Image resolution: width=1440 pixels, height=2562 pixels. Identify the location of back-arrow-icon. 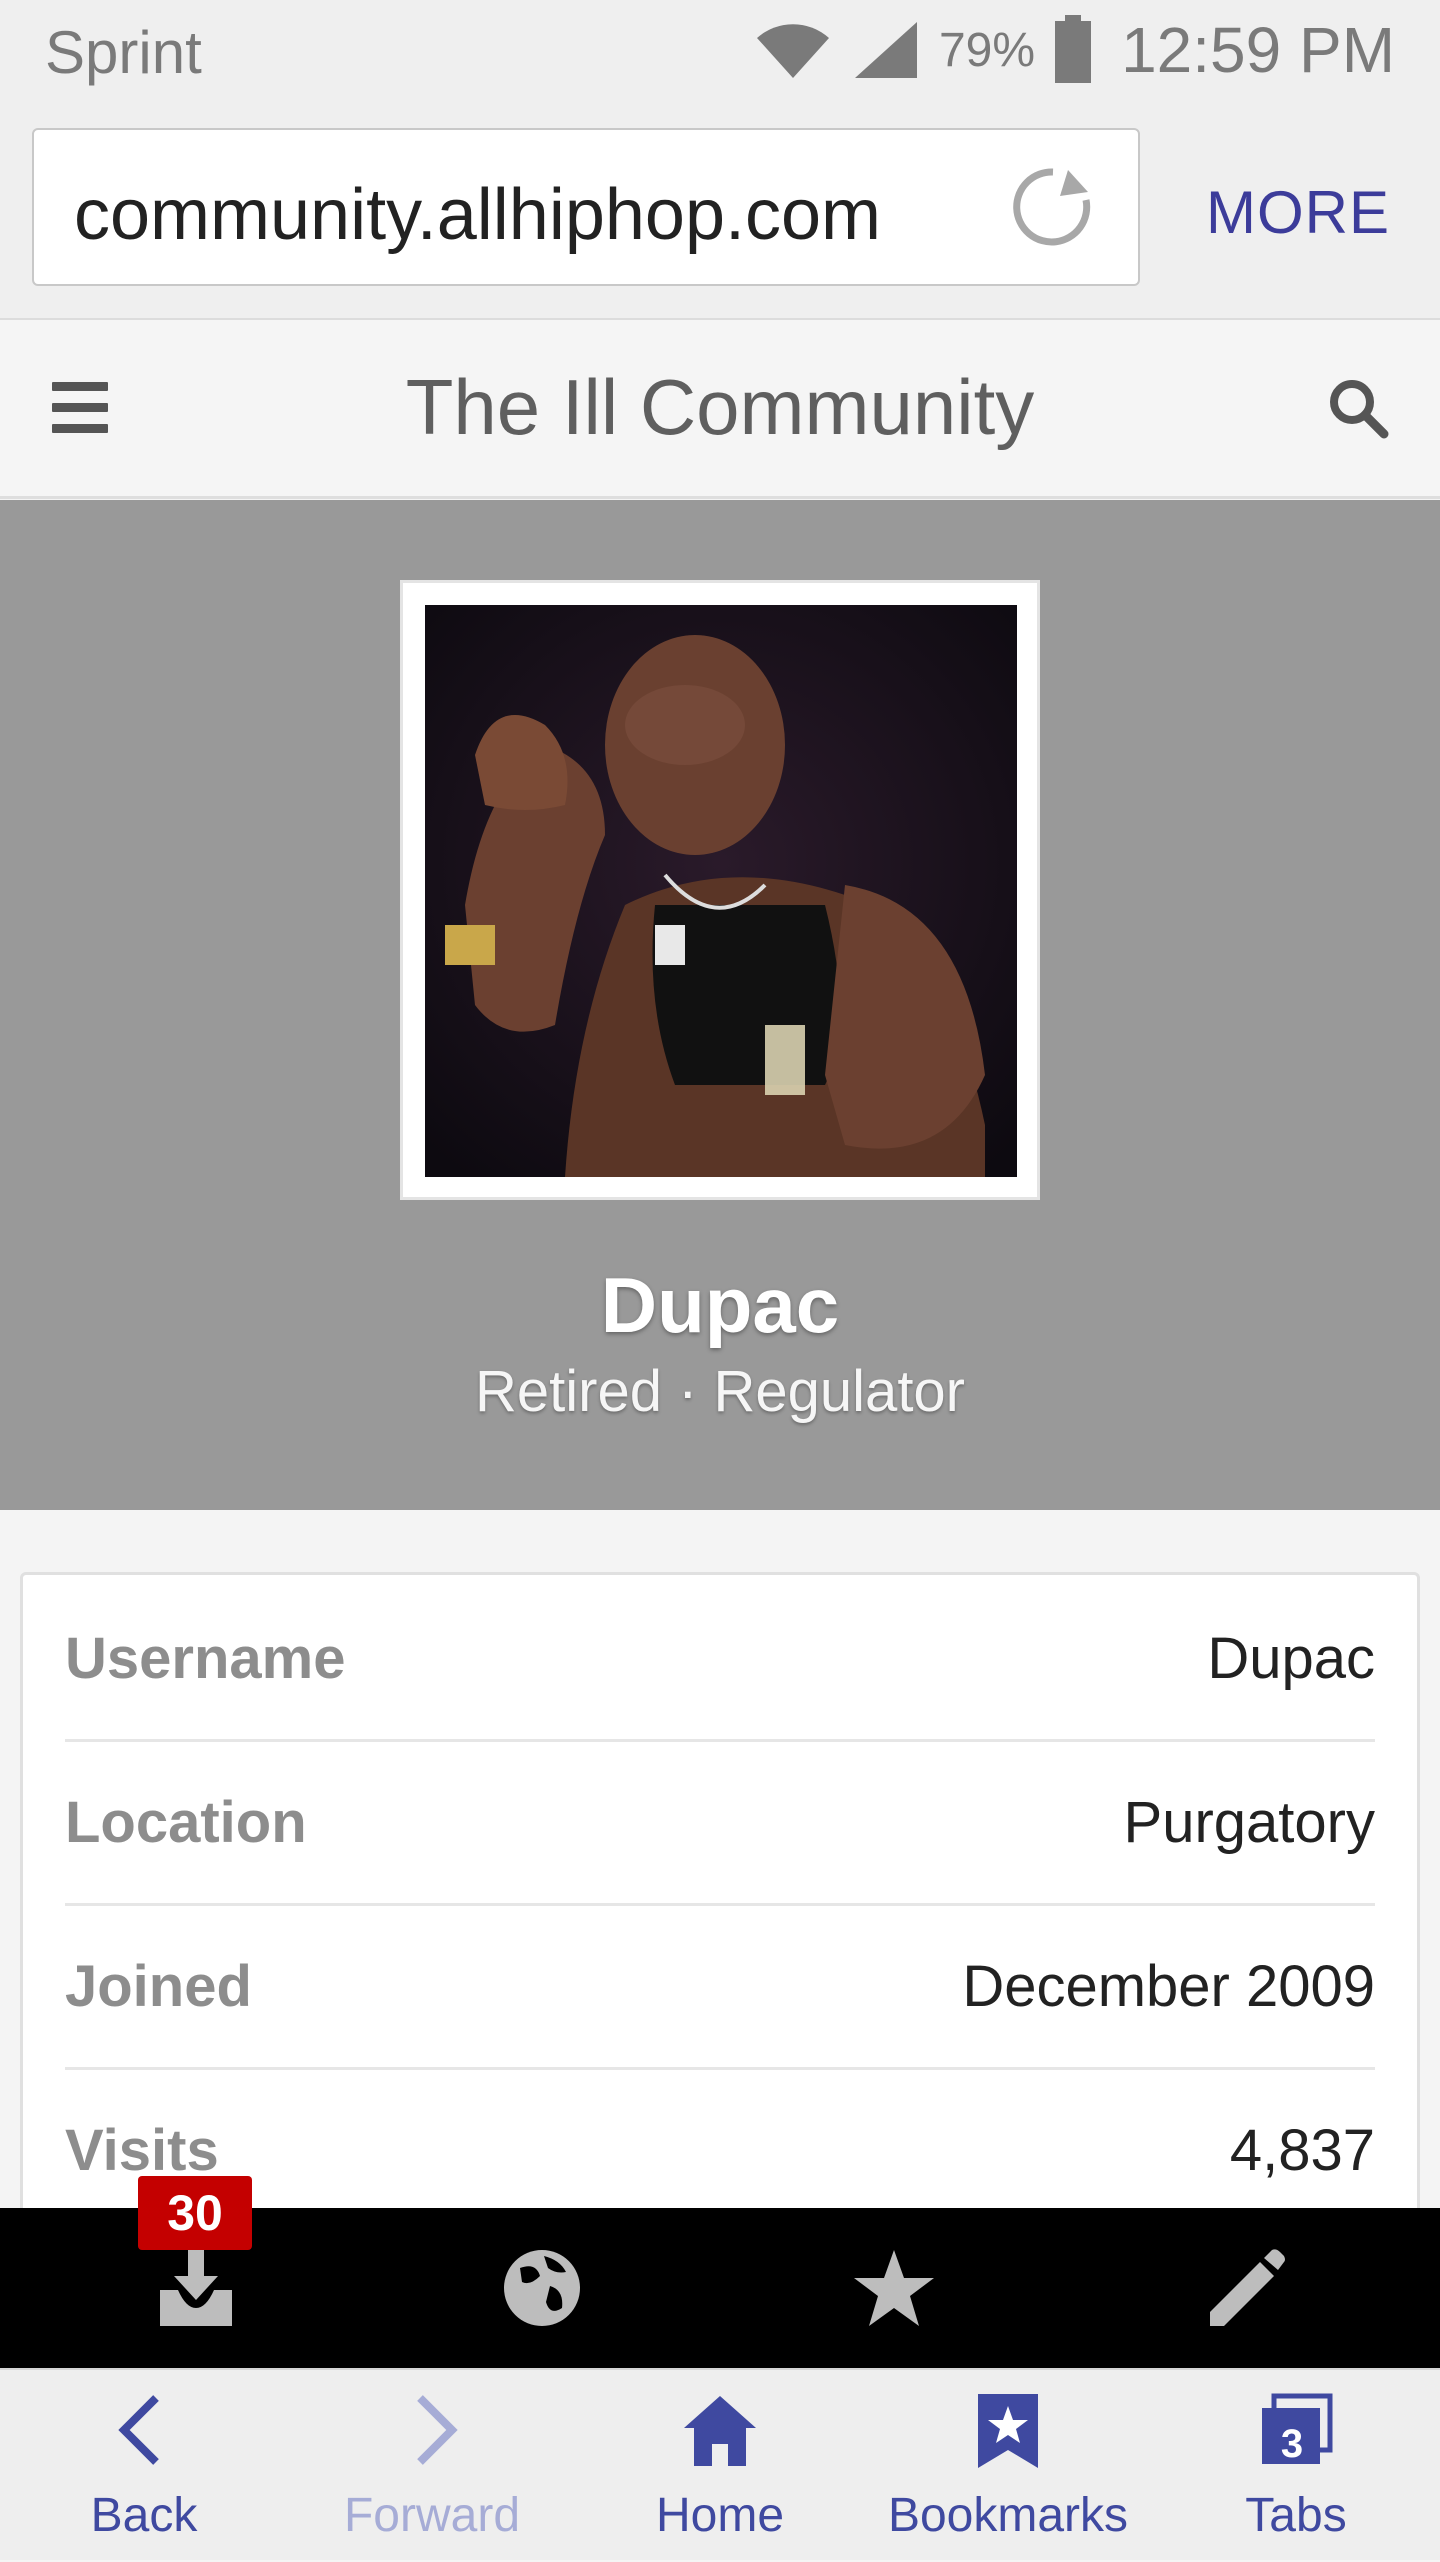
(138, 2430).